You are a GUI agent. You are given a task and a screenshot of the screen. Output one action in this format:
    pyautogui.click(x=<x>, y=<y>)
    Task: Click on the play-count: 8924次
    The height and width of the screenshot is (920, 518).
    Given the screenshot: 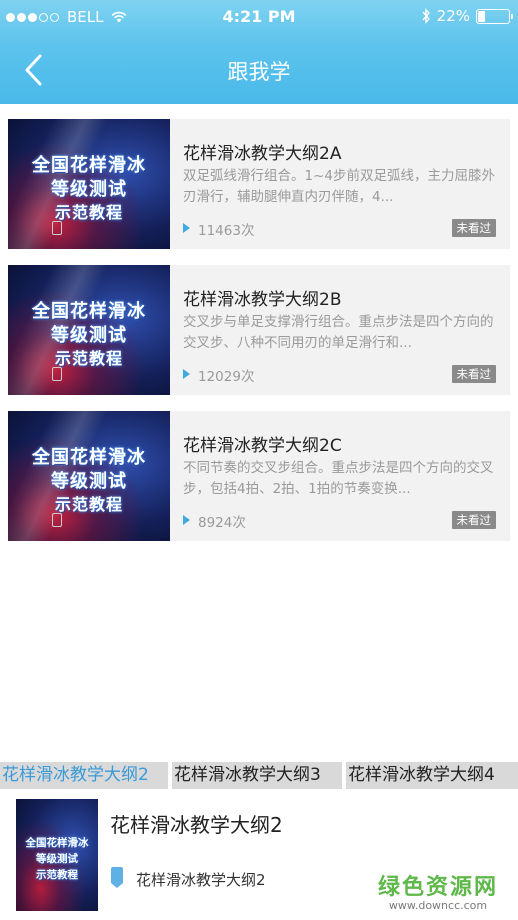 What is the action you would take?
    pyautogui.click(x=222, y=523)
    